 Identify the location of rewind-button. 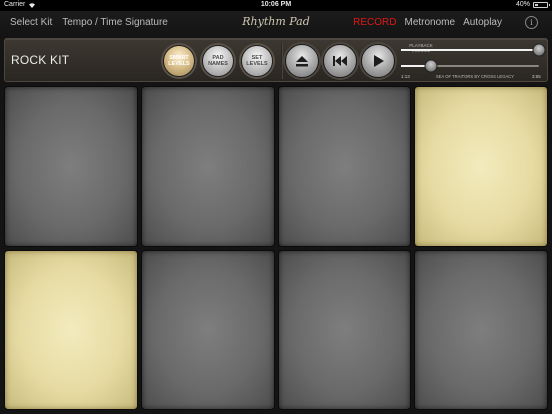
(340, 61).